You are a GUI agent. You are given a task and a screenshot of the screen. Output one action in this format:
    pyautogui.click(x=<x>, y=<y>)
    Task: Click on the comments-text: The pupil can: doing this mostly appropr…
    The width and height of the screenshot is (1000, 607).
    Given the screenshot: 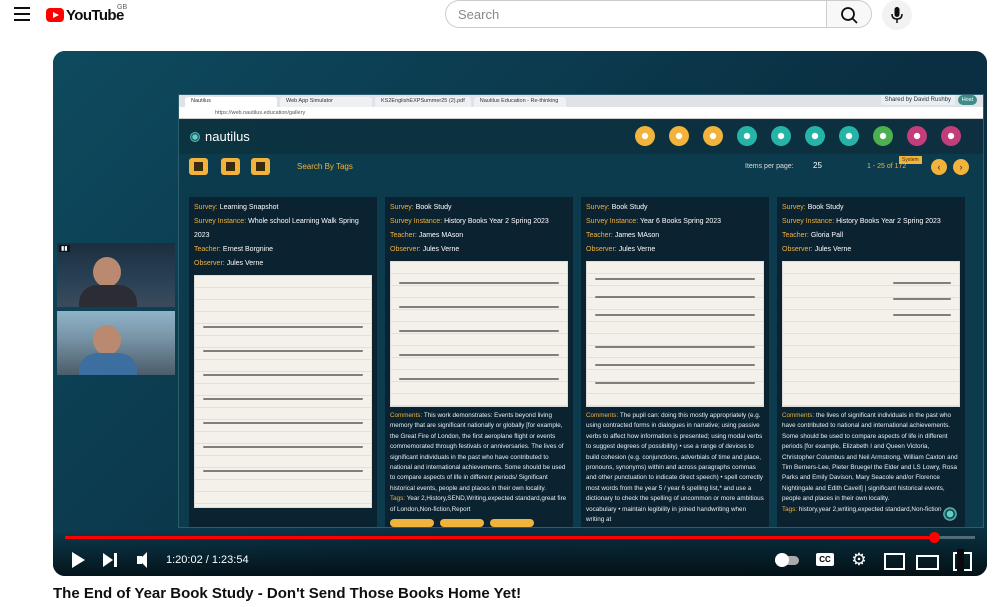 What is the action you would take?
    pyautogui.click(x=675, y=468)
    